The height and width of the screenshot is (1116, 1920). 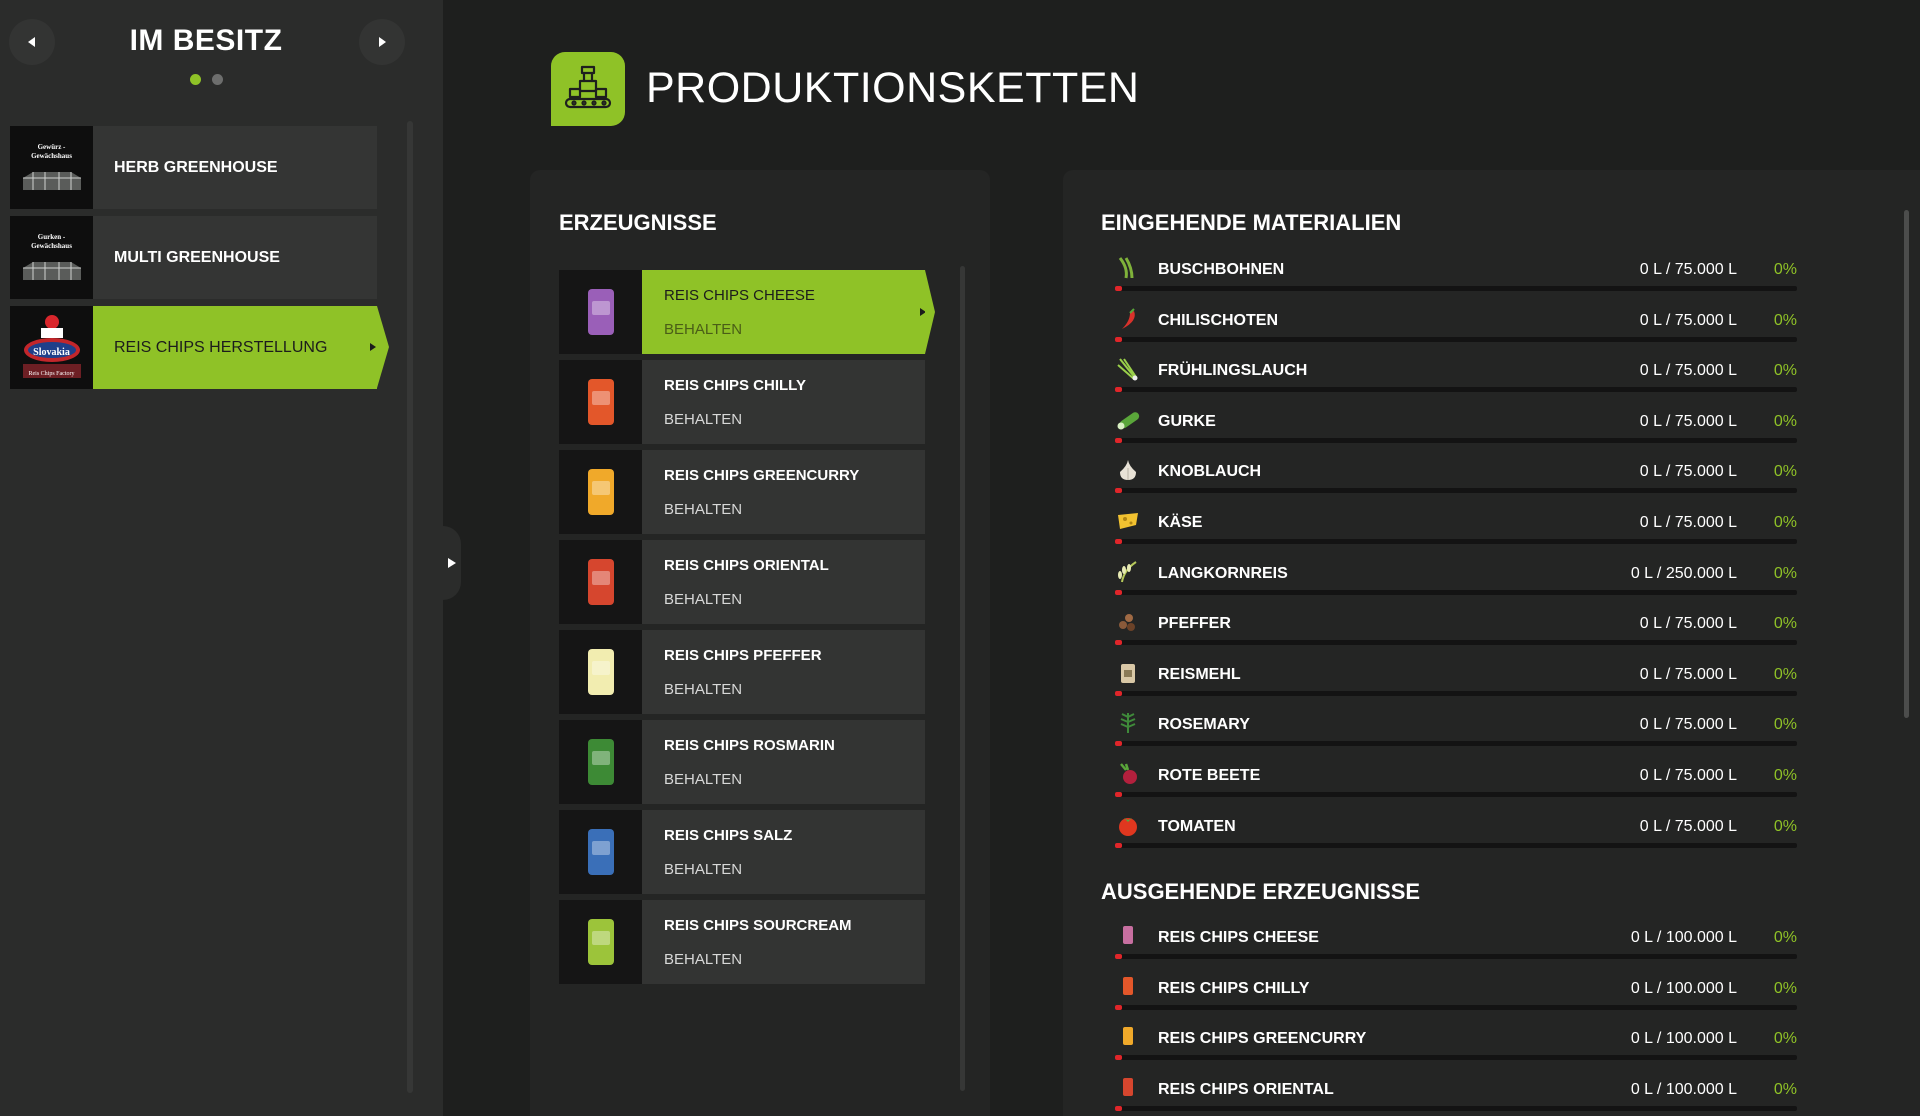 I want to click on factory-icon, so click(x=588, y=87).